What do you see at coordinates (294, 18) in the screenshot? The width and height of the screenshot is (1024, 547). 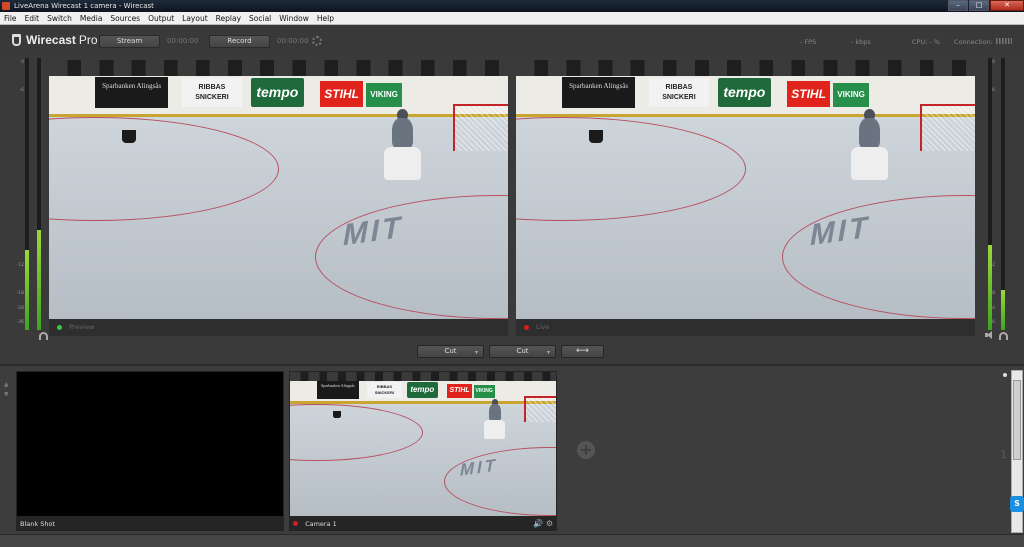 I see `menu-window: Window` at bounding box center [294, 18].